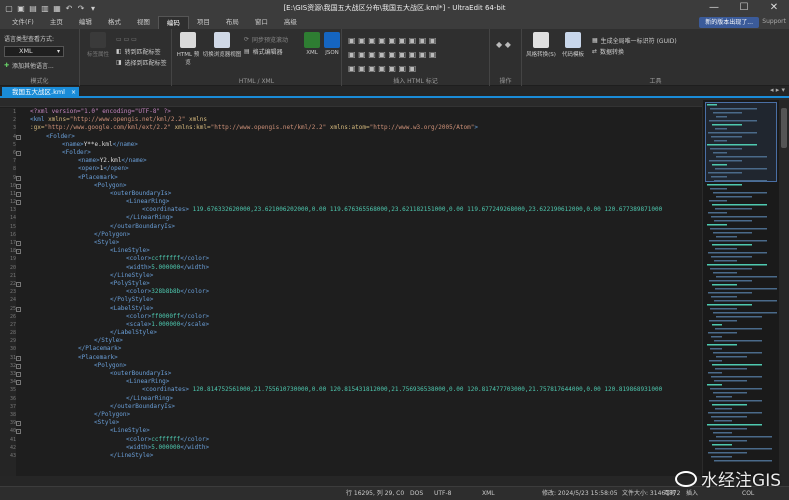 The width and height of the screenshot is (789, 500). Describe the element at coordinates (263, 51) in the screenshot. I see `format-editor-button: ▤ 格式编辑器` at that location.